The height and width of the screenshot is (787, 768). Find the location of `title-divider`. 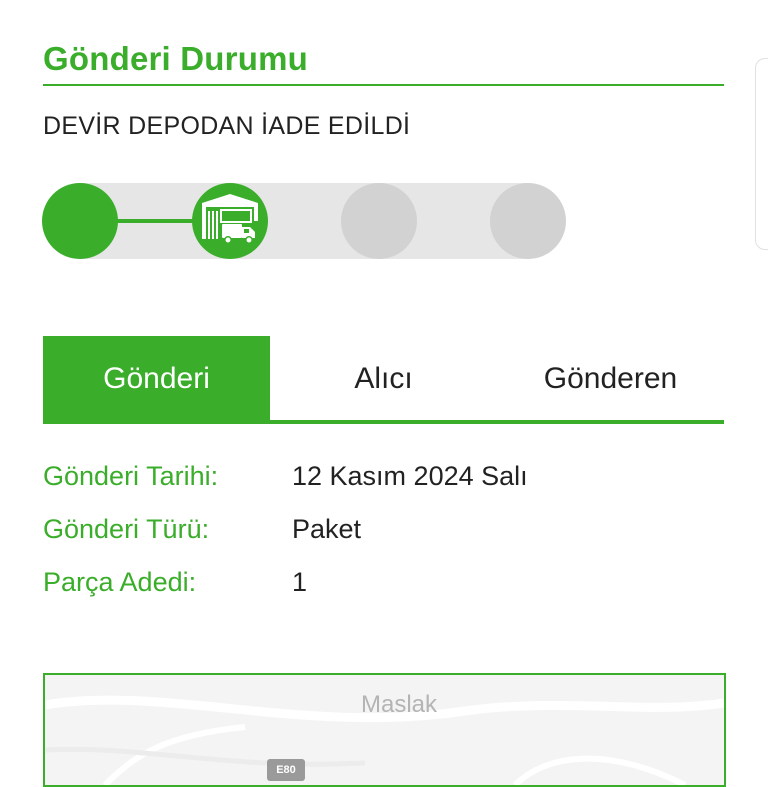

title-divider is located at coordinates (383, 85).